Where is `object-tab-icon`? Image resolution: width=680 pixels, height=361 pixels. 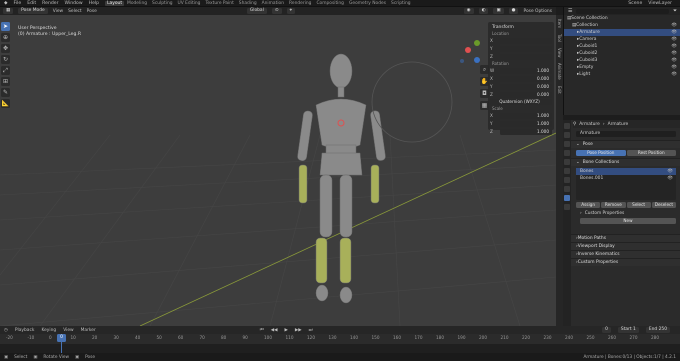
object-tab-icon is located at coordinates (567, 180).